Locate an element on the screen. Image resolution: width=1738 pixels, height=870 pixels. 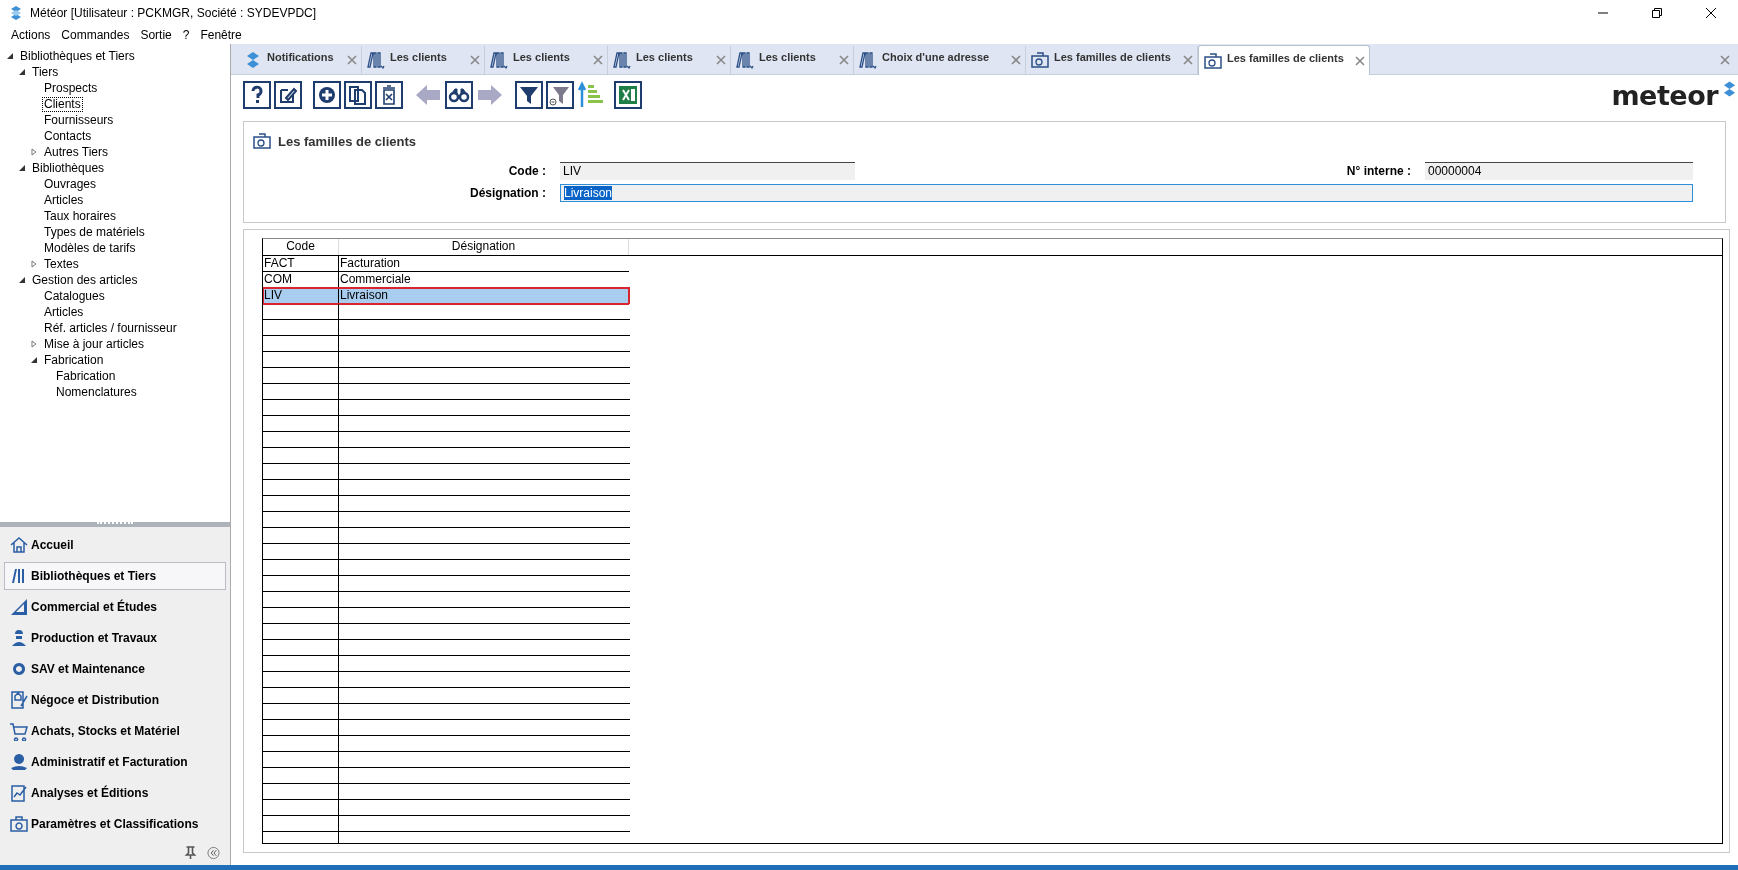
tree-item: Bibliothèques et Tiers is located at coordinates (77, 56).